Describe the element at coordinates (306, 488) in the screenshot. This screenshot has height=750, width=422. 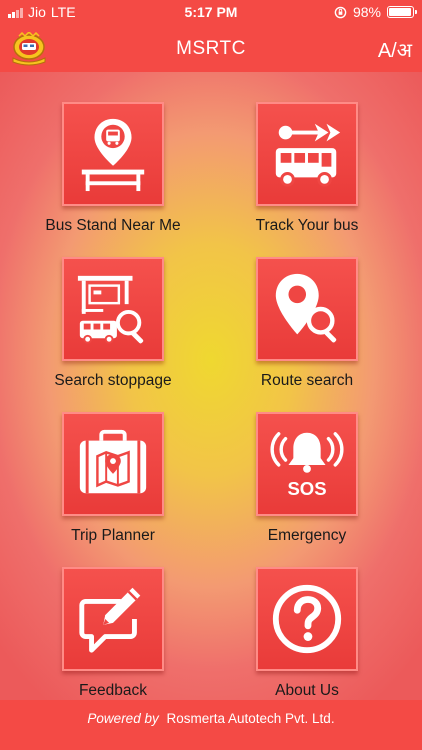
I see `sos-text: SOS` at that location.